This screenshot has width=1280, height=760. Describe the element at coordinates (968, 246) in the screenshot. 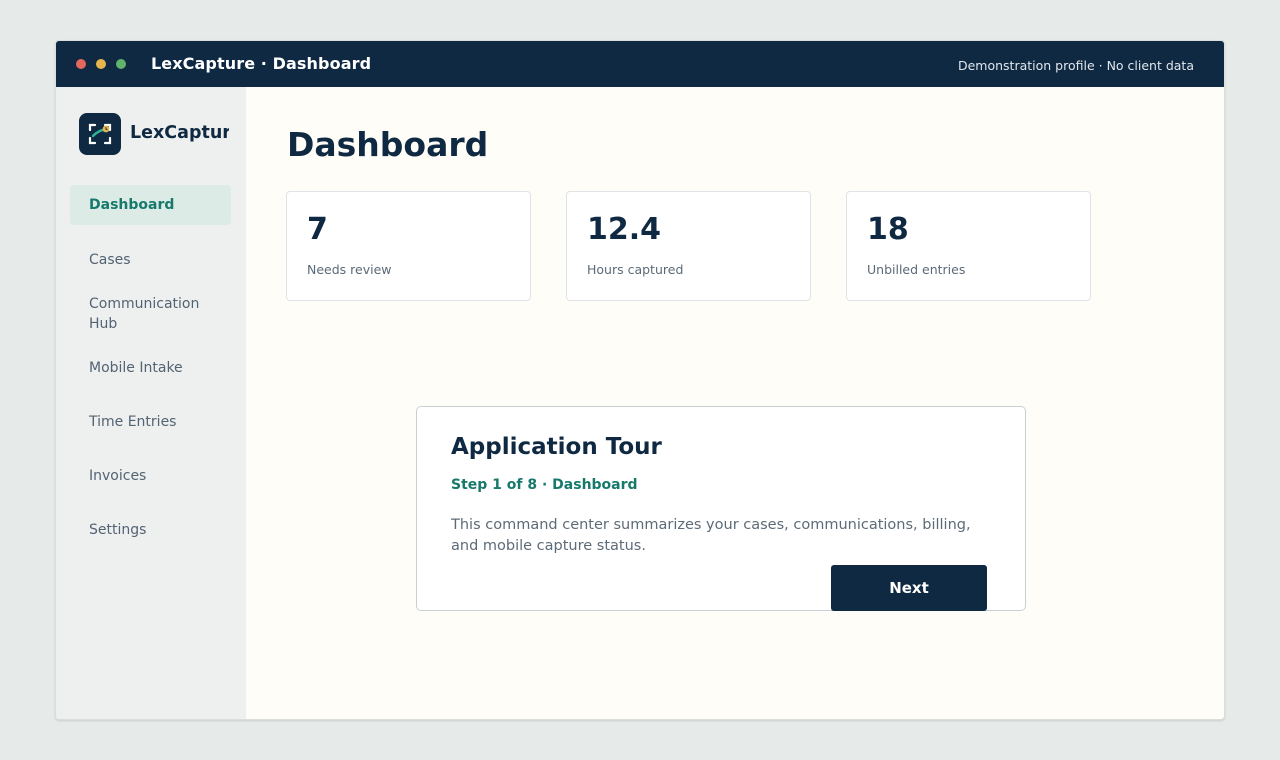

I see `stat-card-unbilled-entries: 18 Unbilled entries` at that location.